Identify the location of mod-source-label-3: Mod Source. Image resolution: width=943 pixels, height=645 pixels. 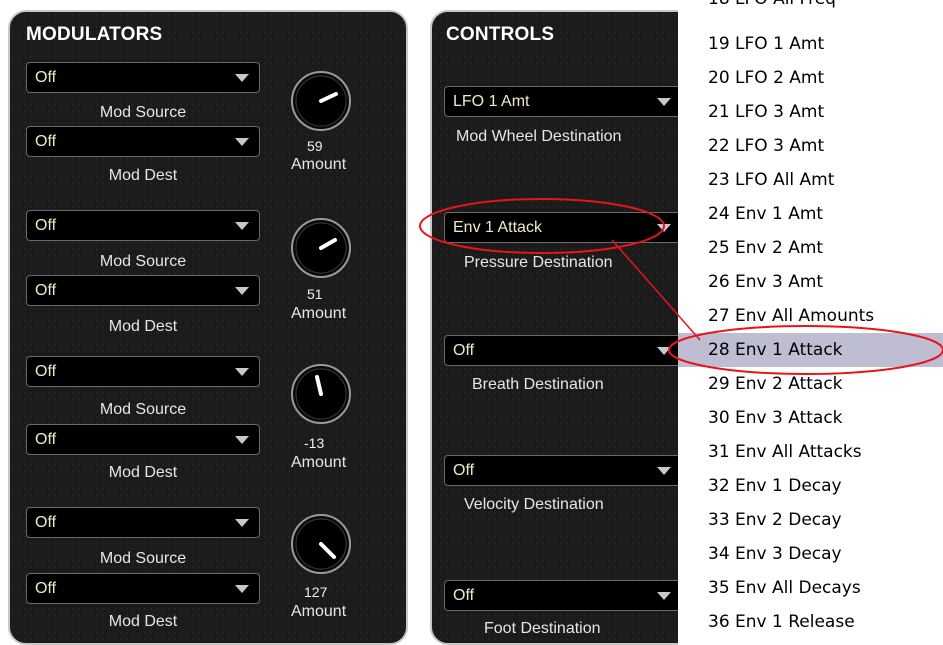
(143, 409).